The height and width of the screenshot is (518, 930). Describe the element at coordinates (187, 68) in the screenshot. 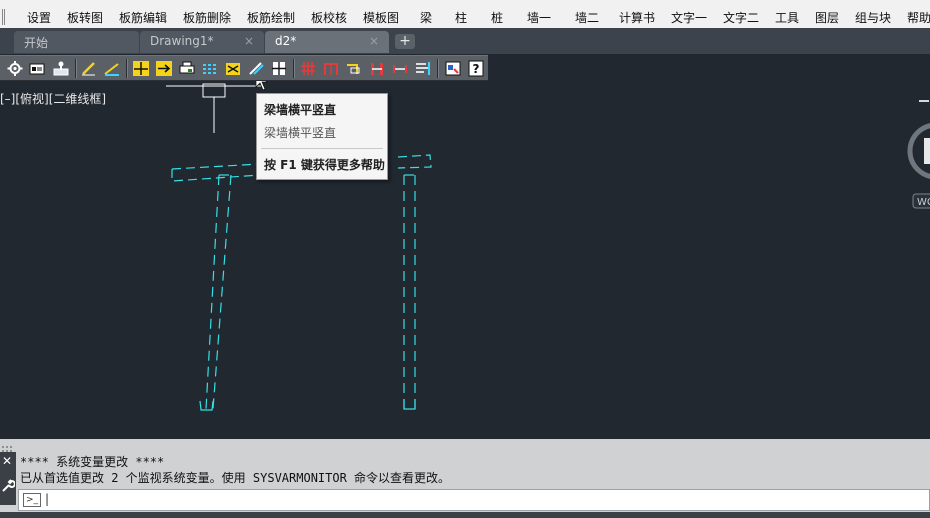

I see `print-icon` at that location.